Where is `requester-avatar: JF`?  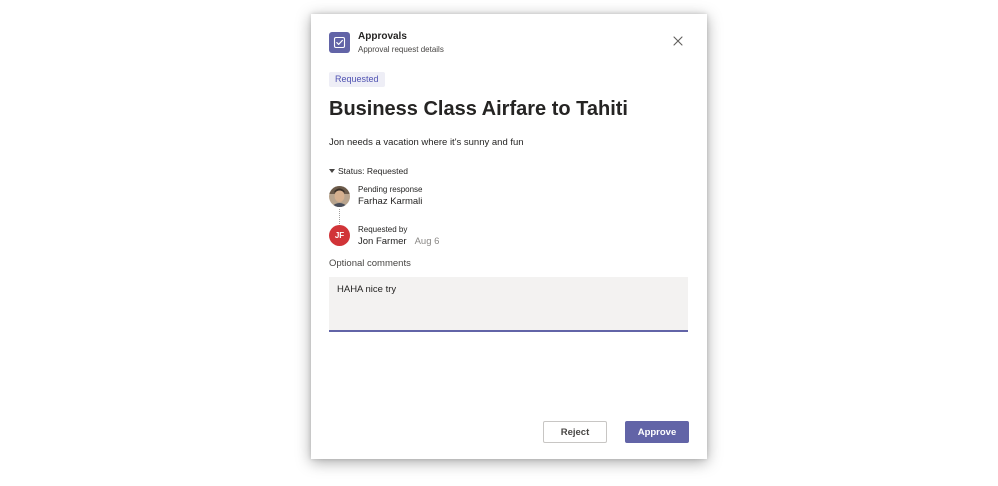 requester-avatar: JF is located at coordinates (339, 235).